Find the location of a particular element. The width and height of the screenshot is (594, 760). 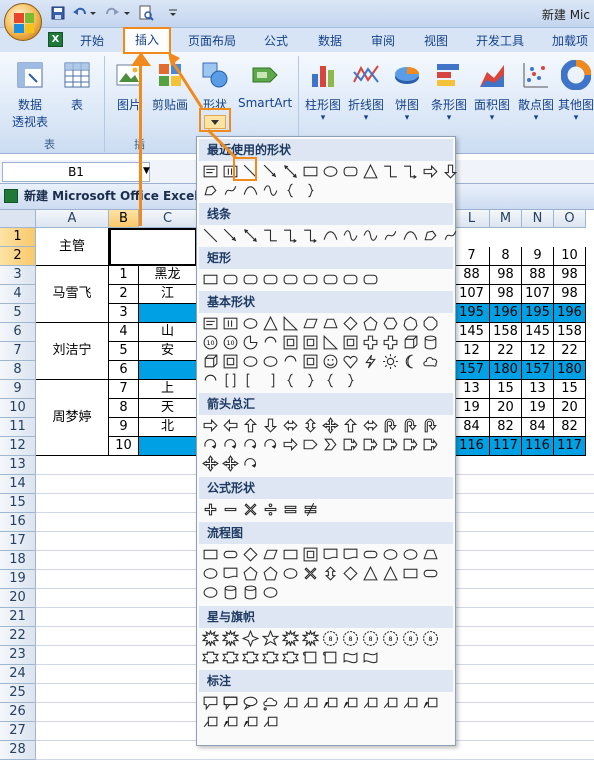

cell-group-name: 马雪飞 is located at coordinates (72, 294).